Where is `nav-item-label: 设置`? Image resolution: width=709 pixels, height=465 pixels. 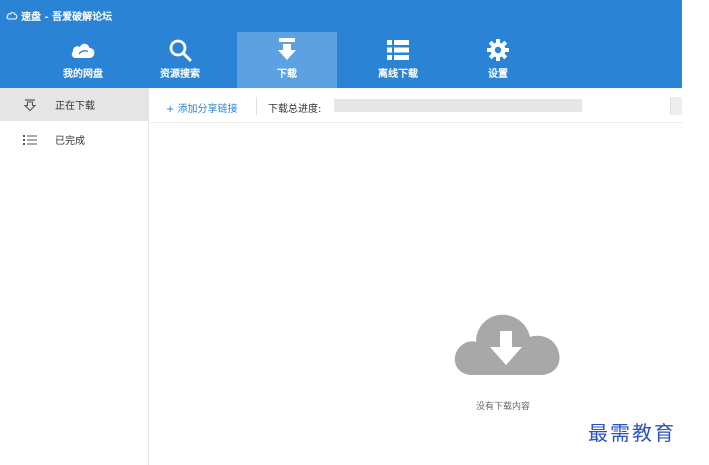 nav-item-label: 设置 is located at coordinates (498, 74).